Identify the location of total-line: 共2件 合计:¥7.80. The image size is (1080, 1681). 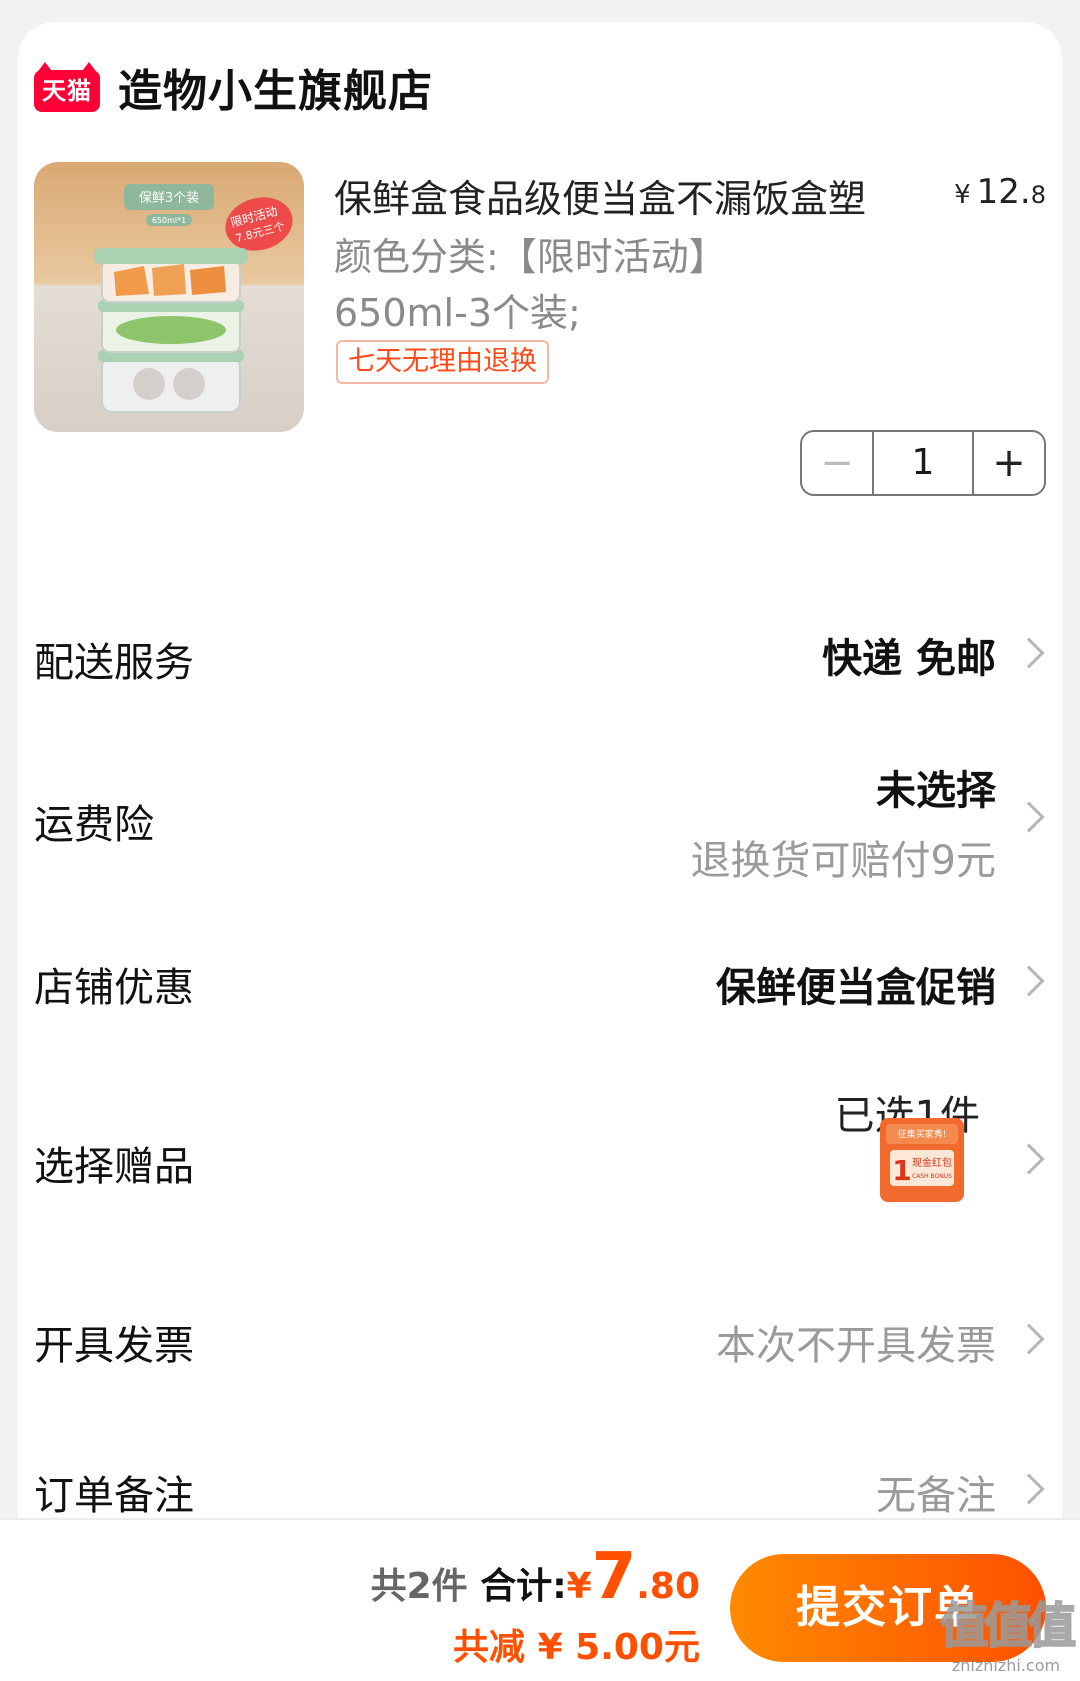
(535, 1577).